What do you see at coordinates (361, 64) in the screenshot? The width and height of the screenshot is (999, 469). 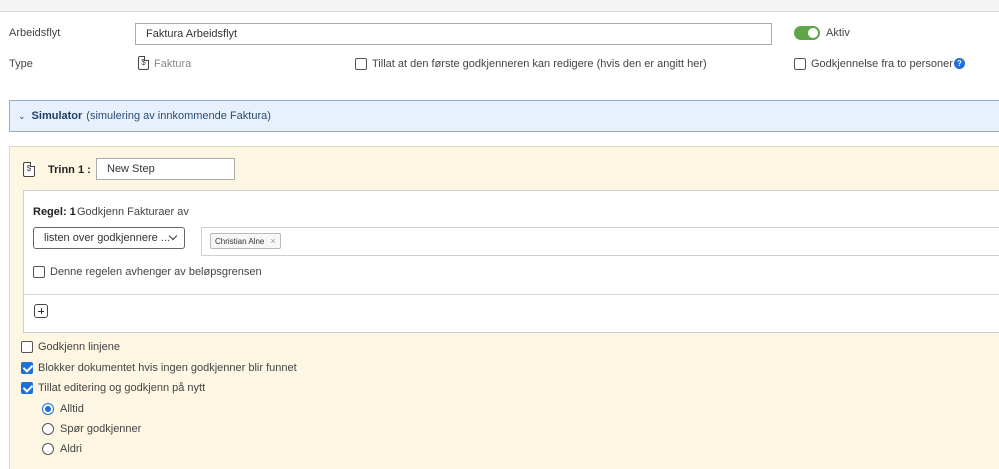 I see `allow-first-approver-edit-checkbox` at bounding box center [361, 64].